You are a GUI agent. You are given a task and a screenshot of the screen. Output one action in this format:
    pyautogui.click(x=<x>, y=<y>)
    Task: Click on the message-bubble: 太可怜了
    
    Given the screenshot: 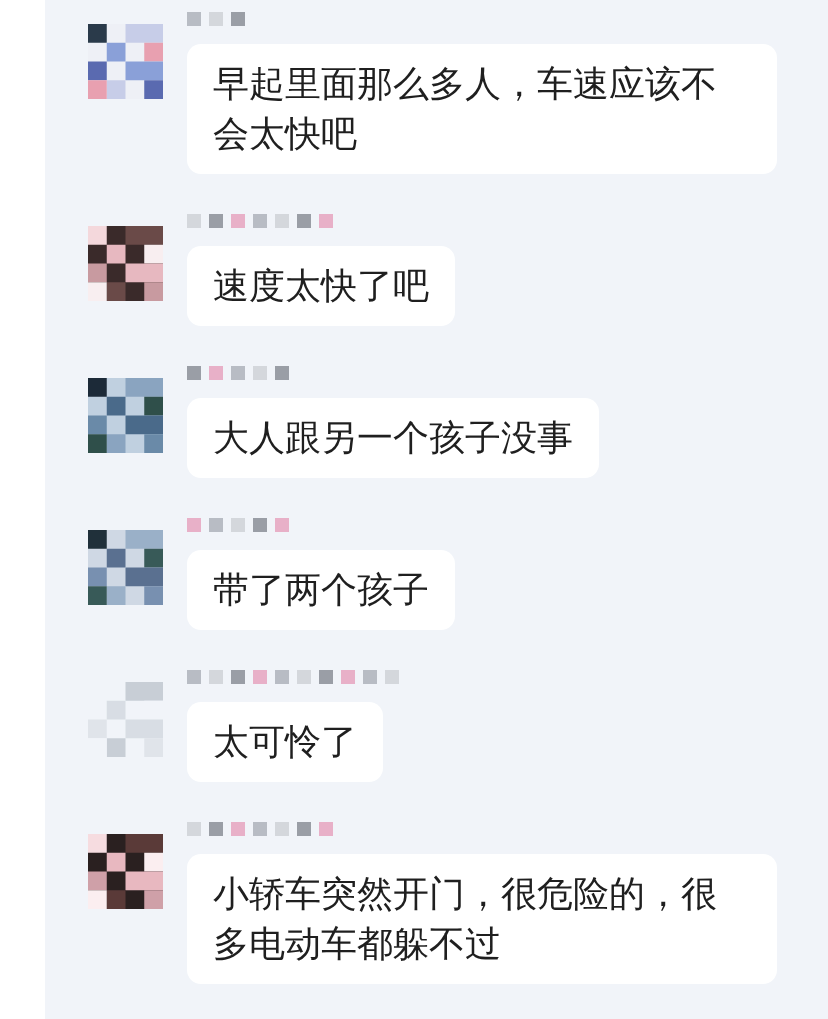 What is the action you would take?
    pyautogui.click(x=285, y=742)
    